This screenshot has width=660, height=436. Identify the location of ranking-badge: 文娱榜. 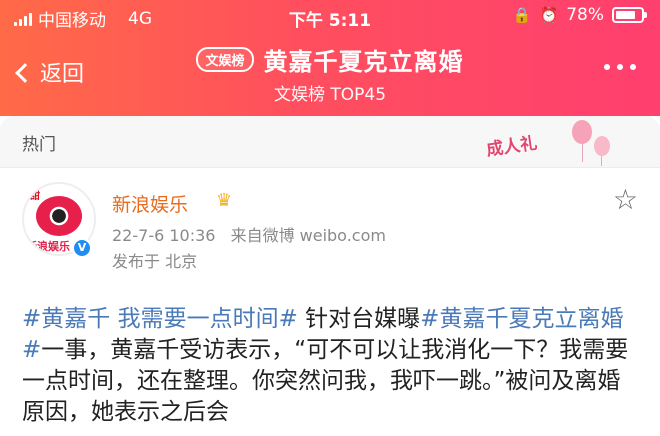
(225, 59).